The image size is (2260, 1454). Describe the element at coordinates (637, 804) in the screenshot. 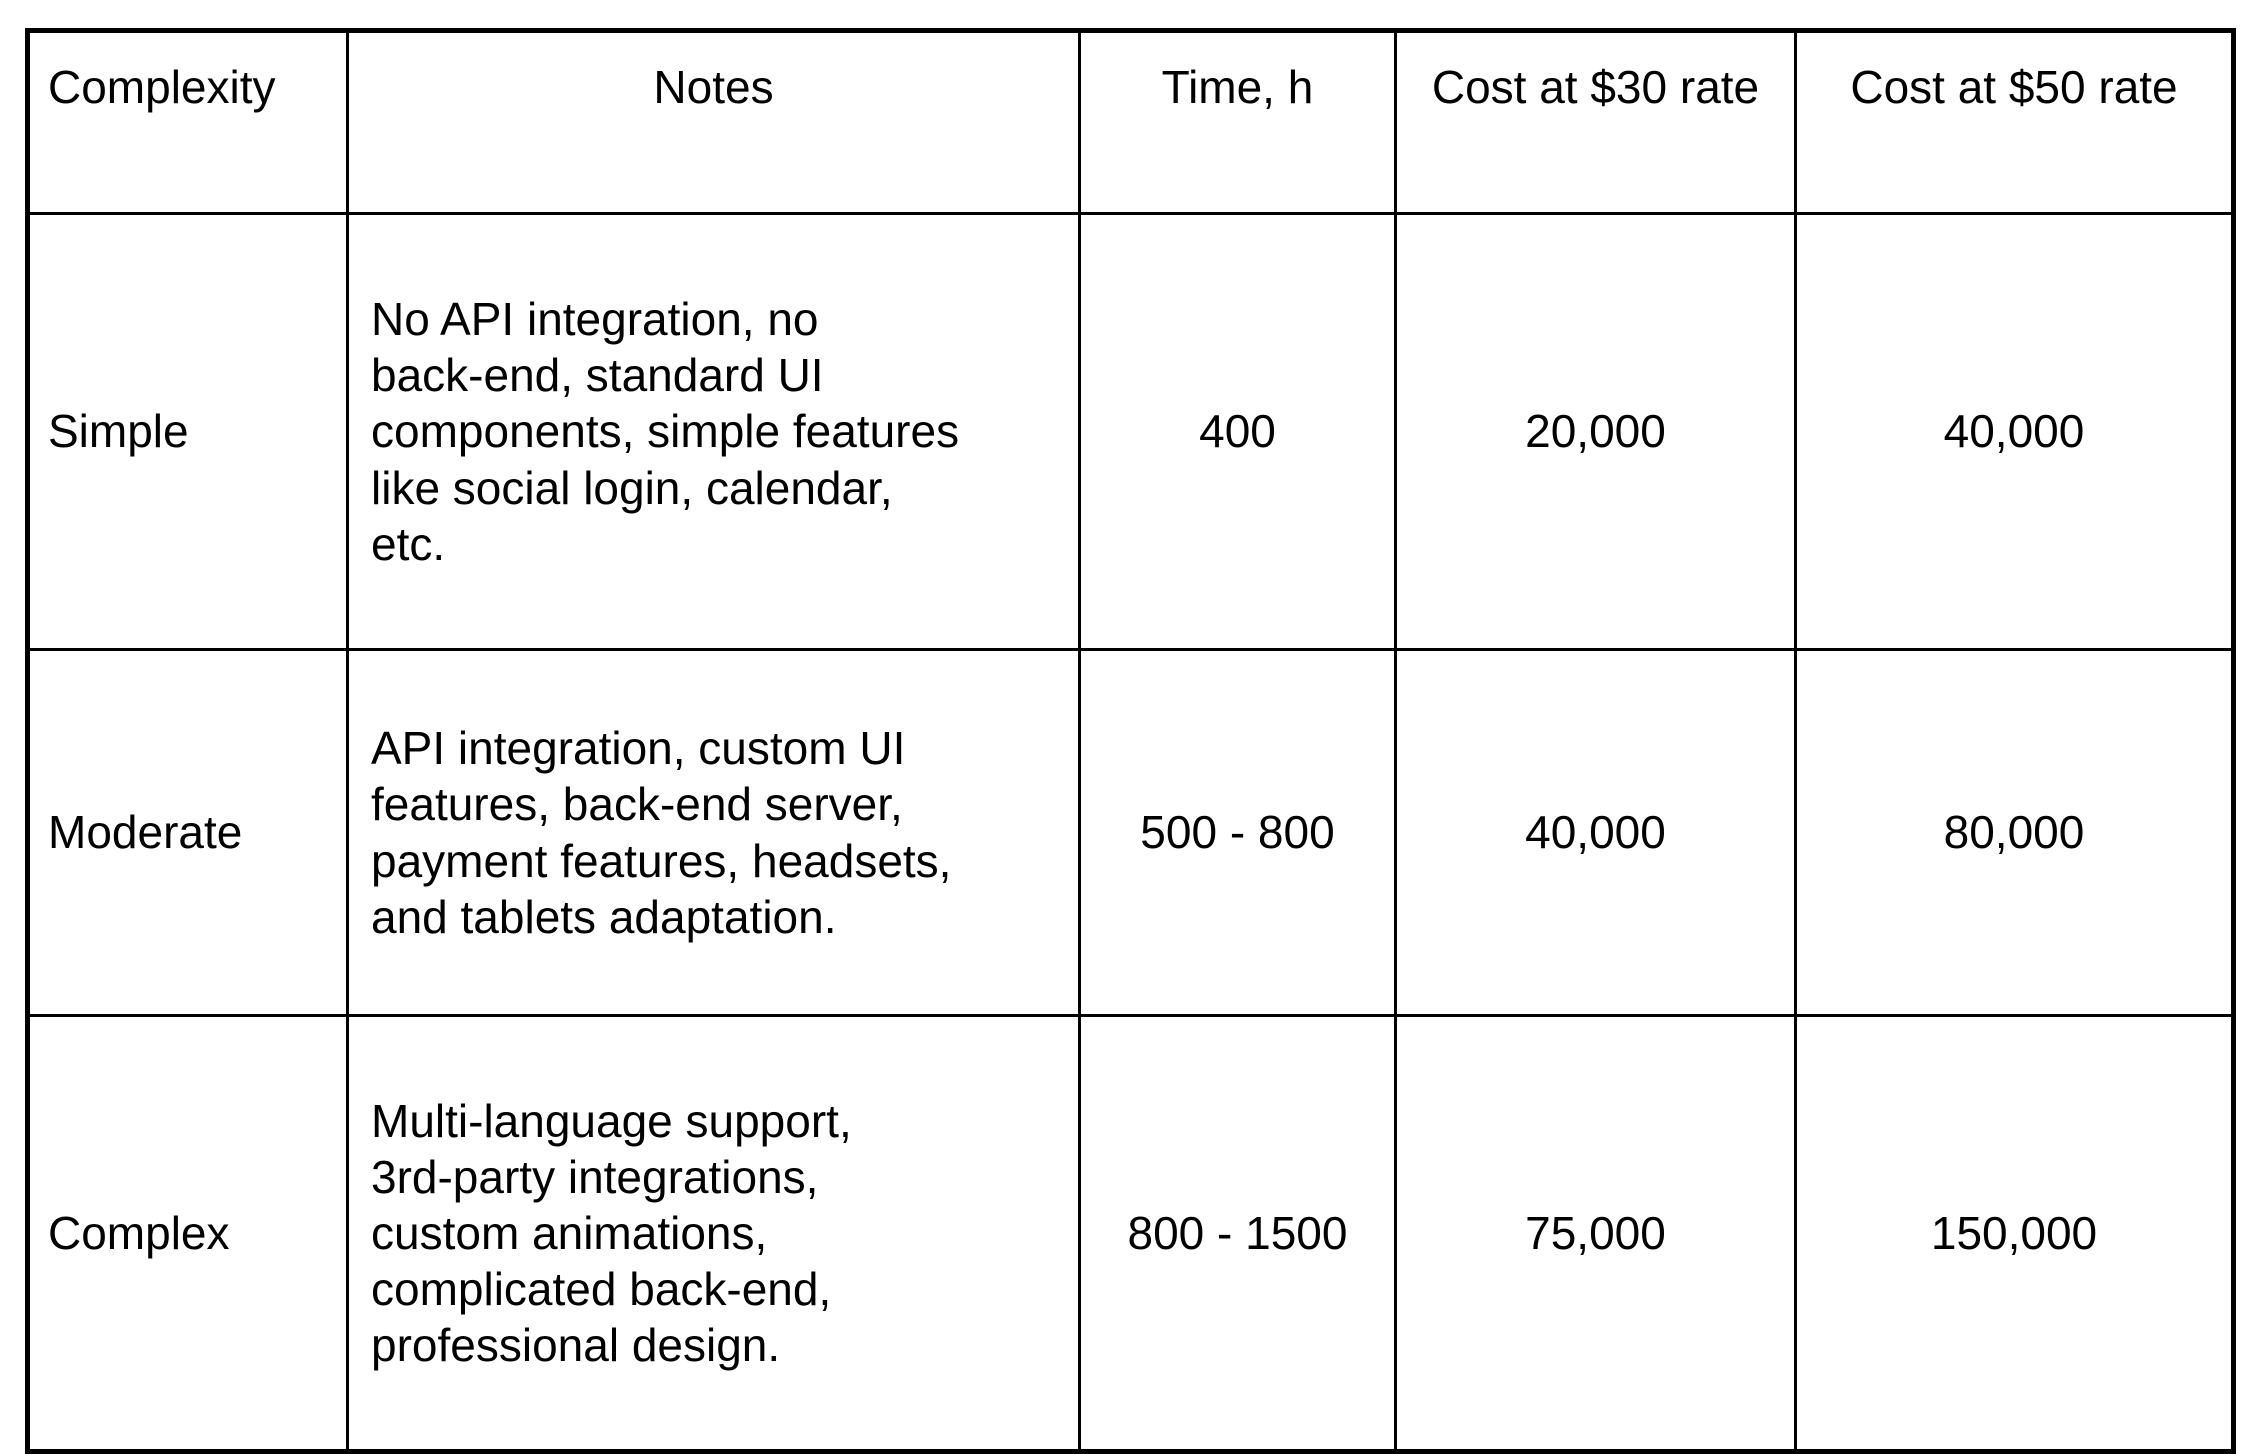

I see `notes-line: features, back-end server,` at that location.